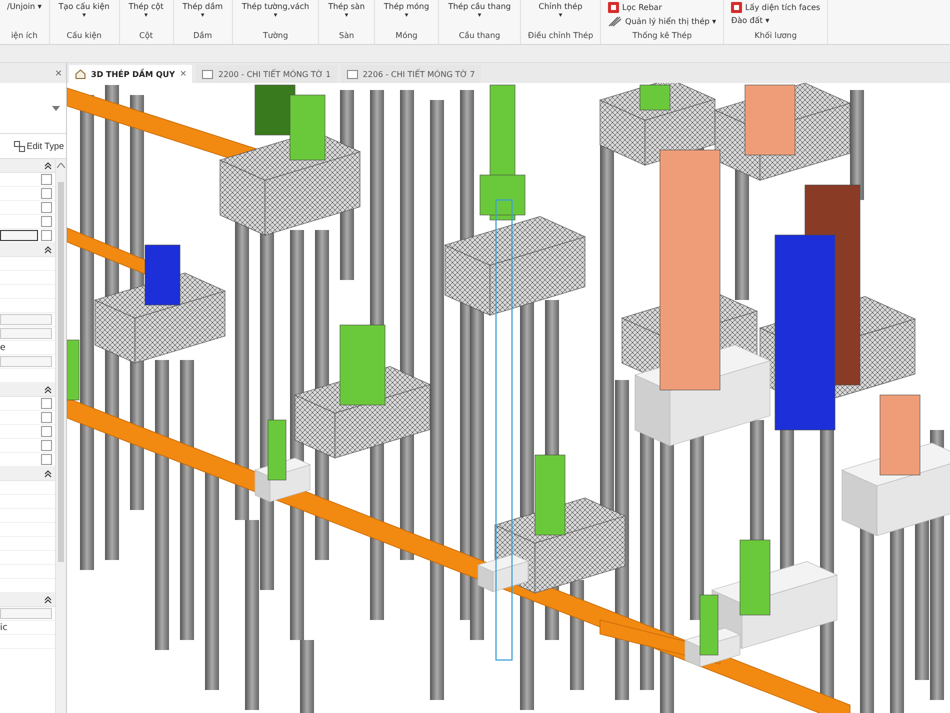 The width and height of the screenshot is (950, 713). Describe the element at coordinates (80, 74) in the screenshot. I see `house-icon` at that location.